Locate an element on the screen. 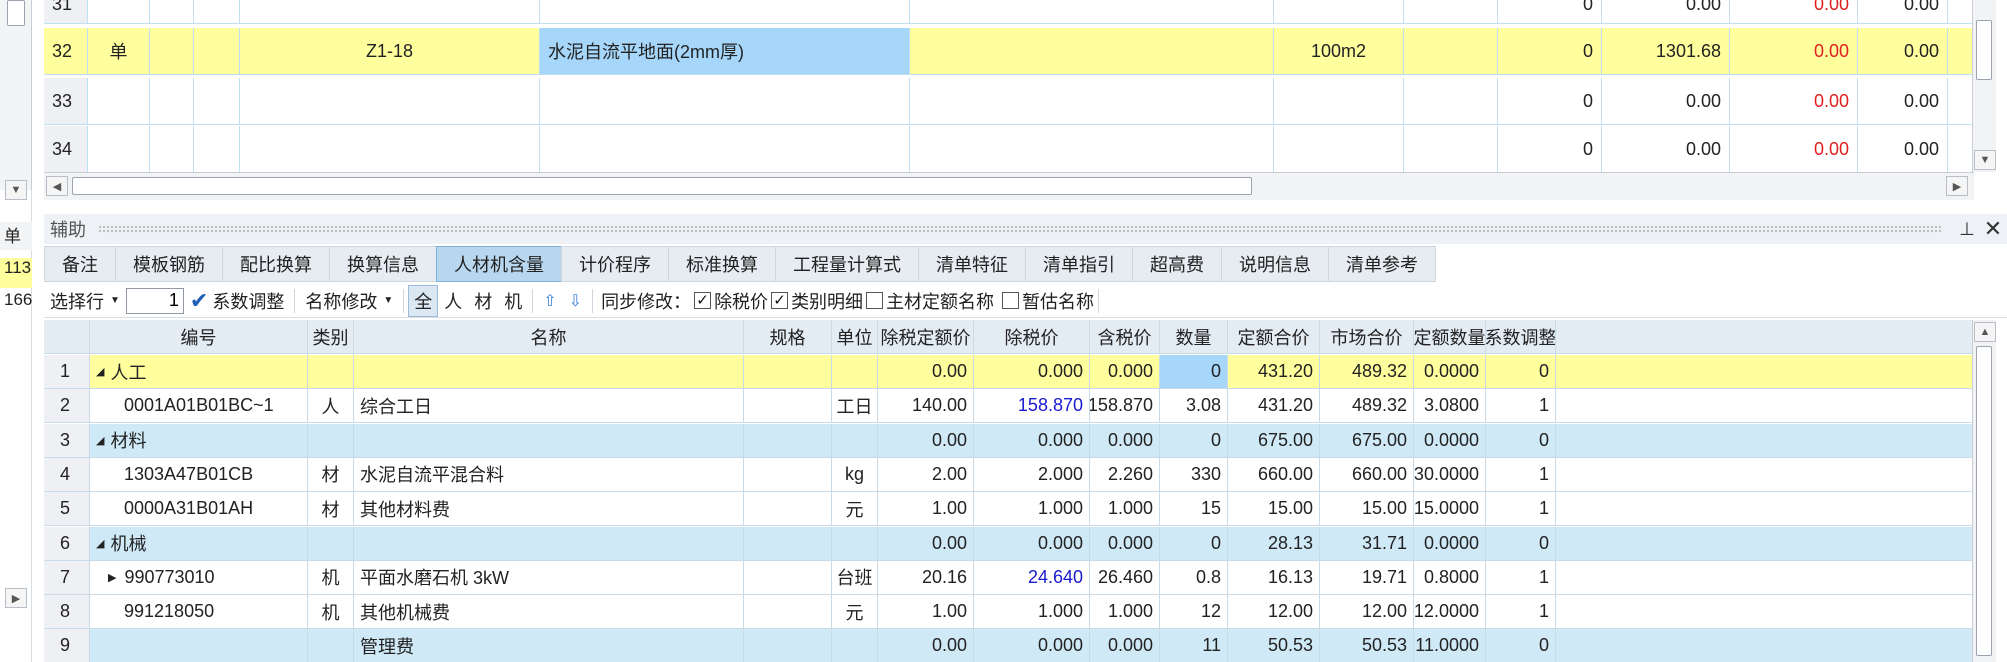 The image size is (2007, 662). cell-unit: kg is located at coordinates (855, 474).